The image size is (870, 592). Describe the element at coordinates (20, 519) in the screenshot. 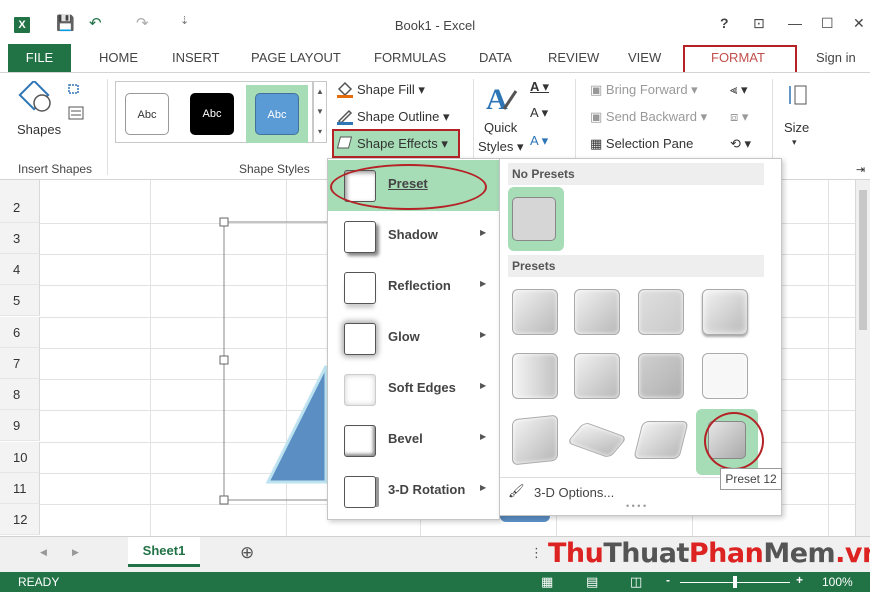

I see `row-header: 12` at that location.